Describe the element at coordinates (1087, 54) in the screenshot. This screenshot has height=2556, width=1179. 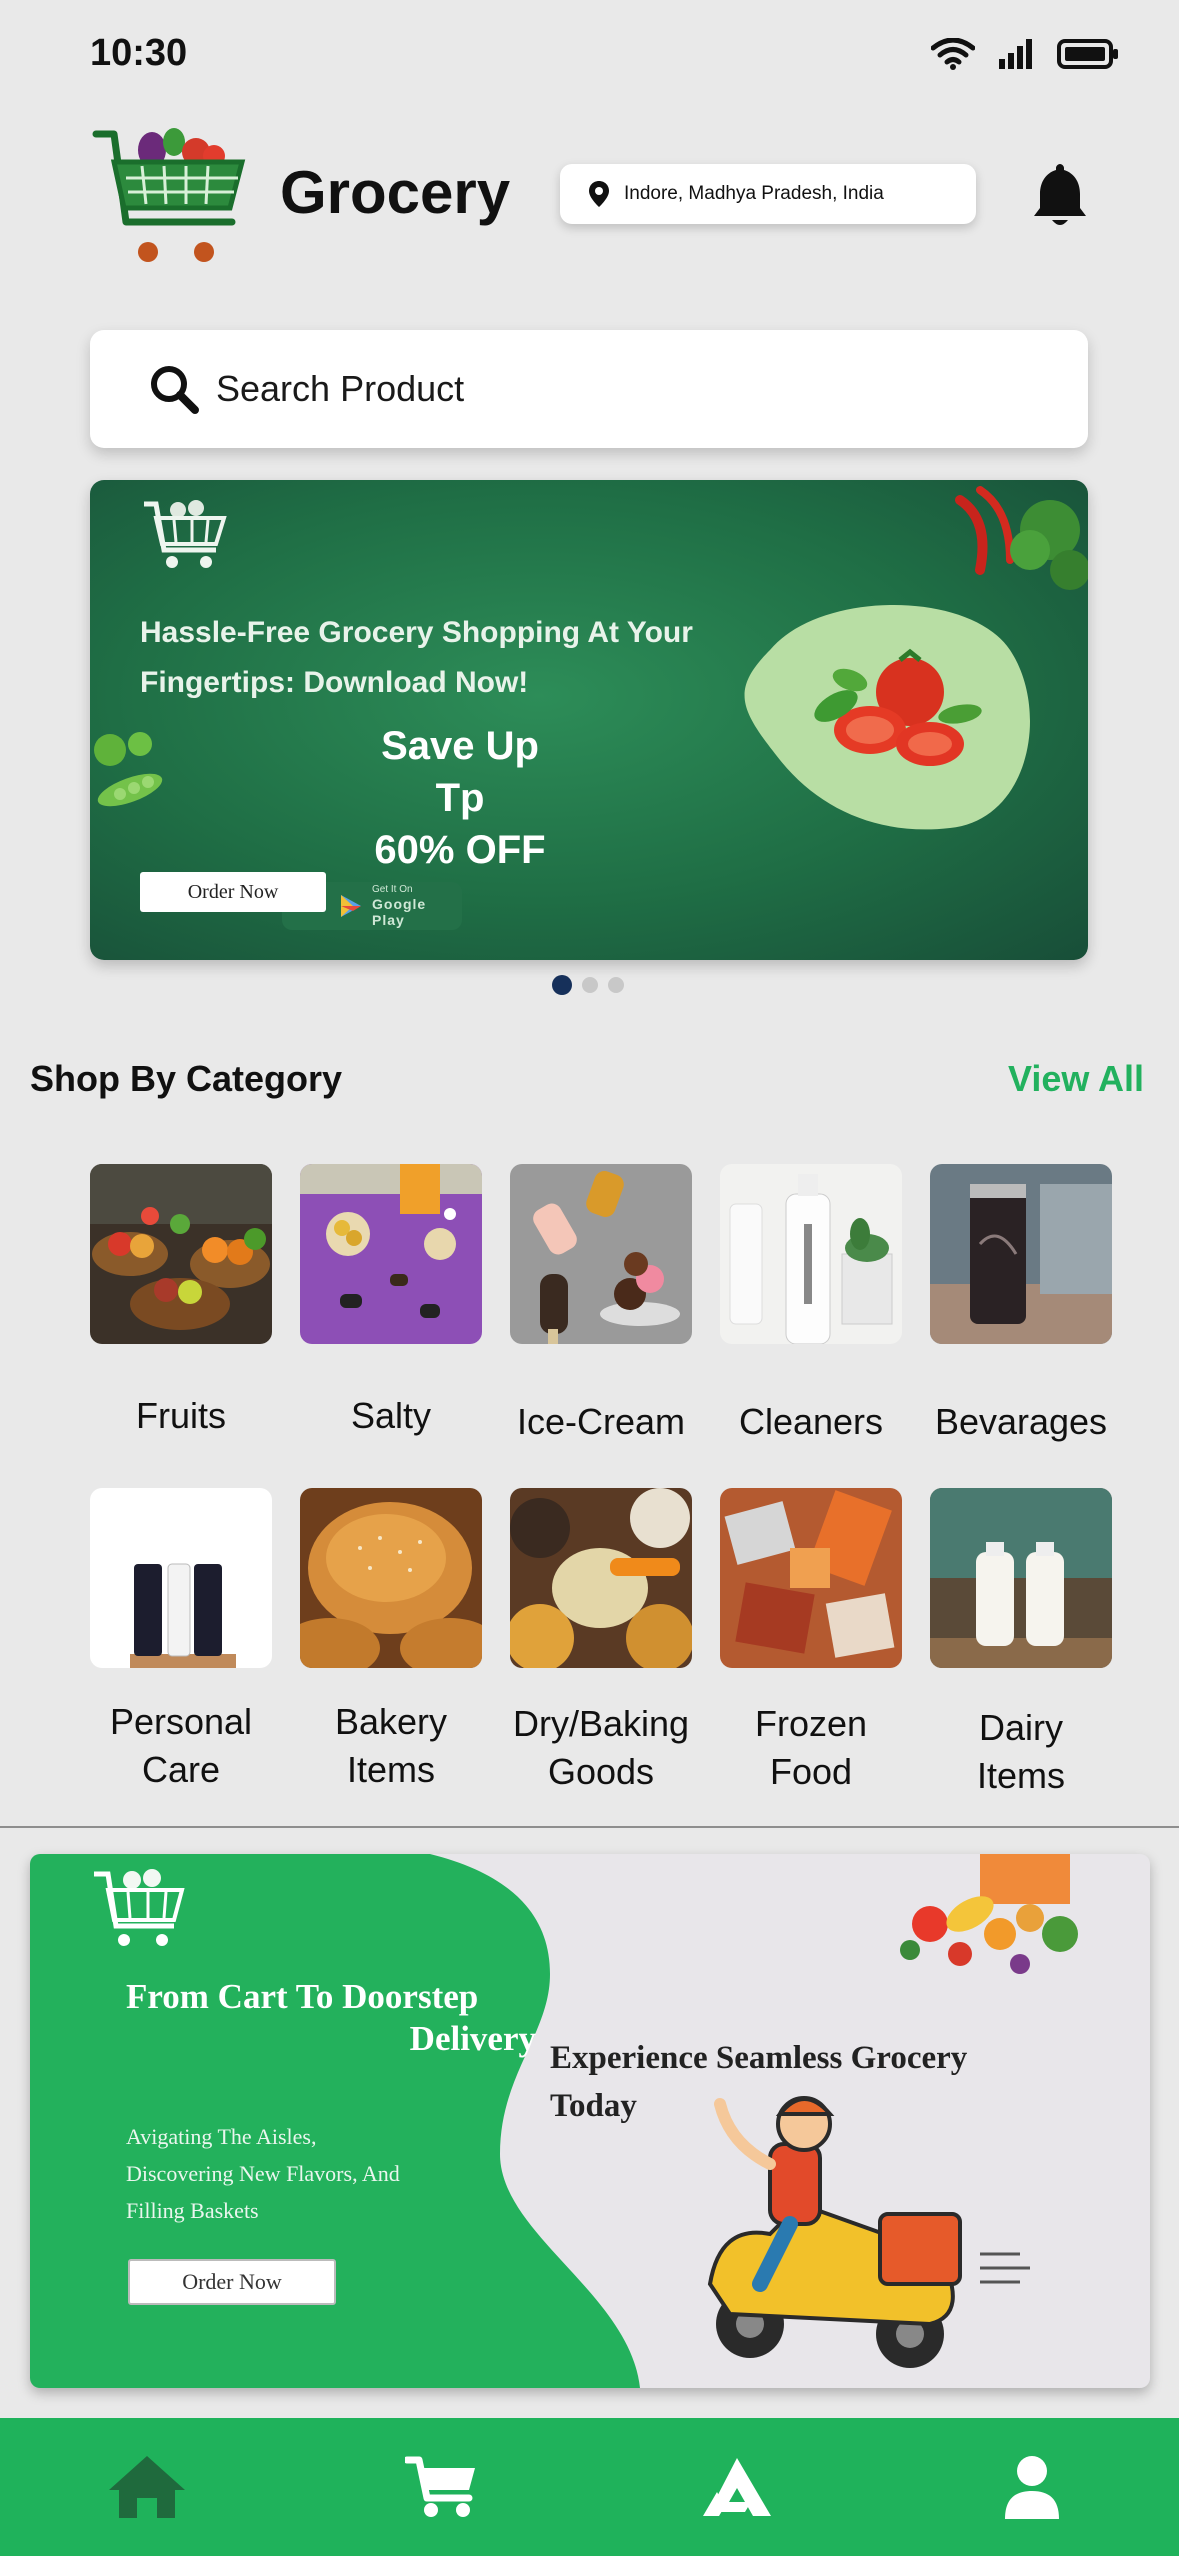
I see `battery-icon` at that location.